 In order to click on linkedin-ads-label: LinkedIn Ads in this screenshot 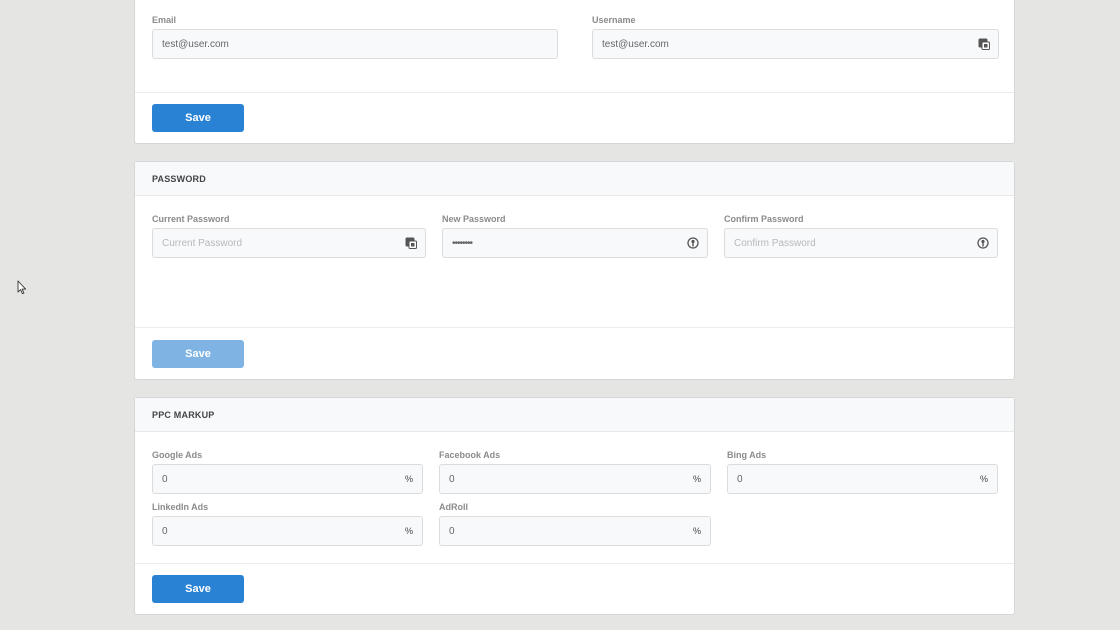, I will do `click(180, 507)`.